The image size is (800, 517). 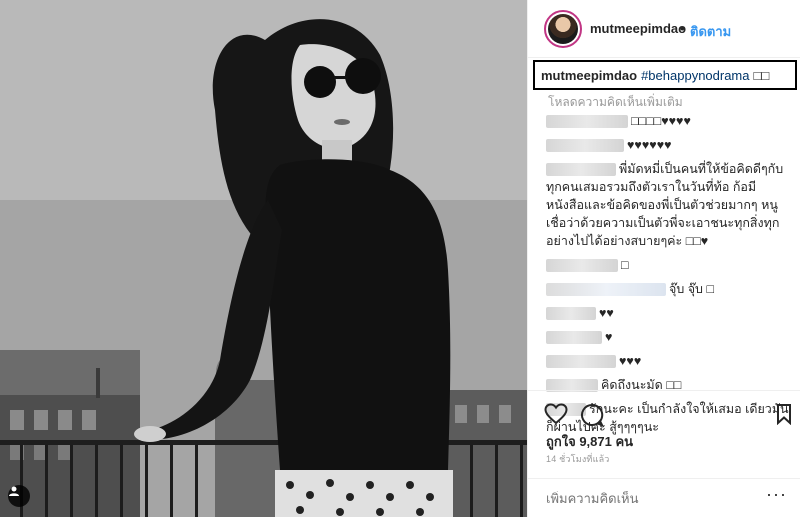 I want to click on caption: mutmeepimdao #behappynodrama □□, so click(x=665, y=75).